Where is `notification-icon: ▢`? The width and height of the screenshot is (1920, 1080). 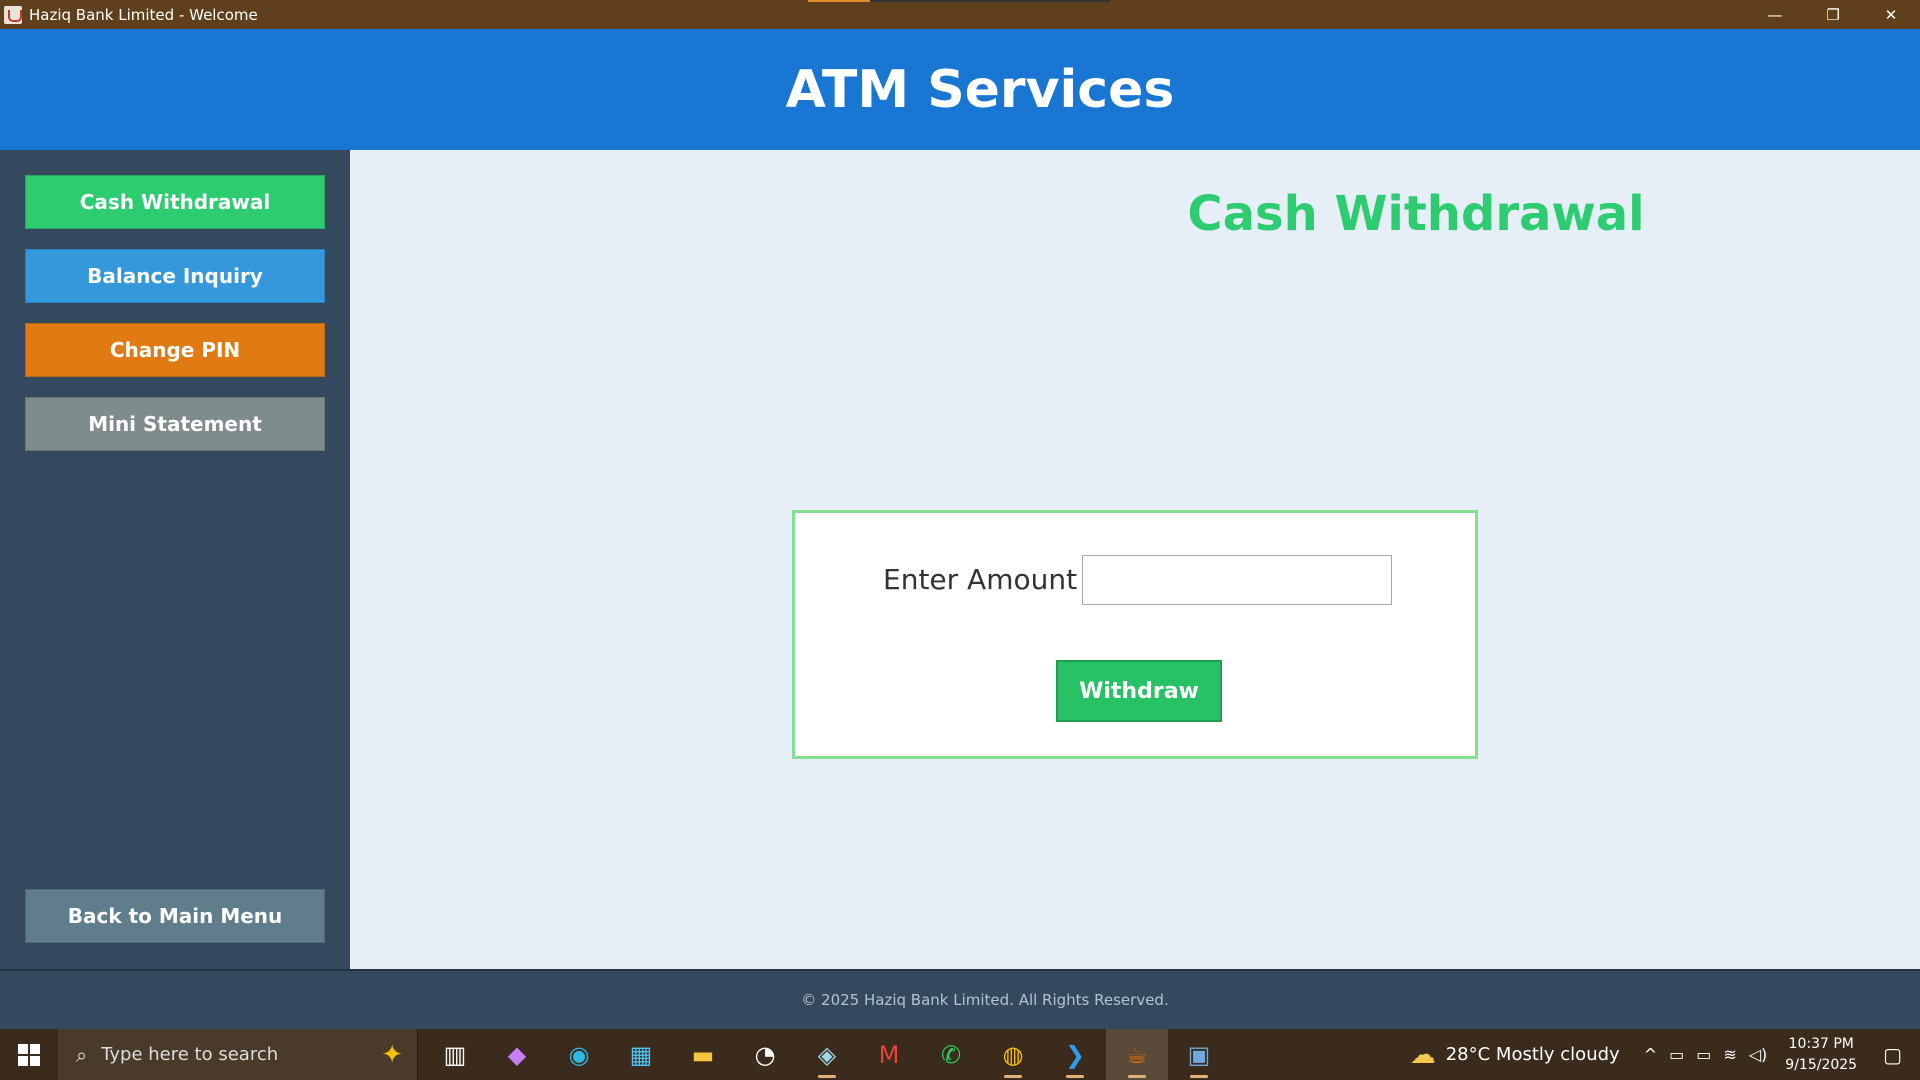 notification-icon: ▢ is located at coordinates (1892, 1055).